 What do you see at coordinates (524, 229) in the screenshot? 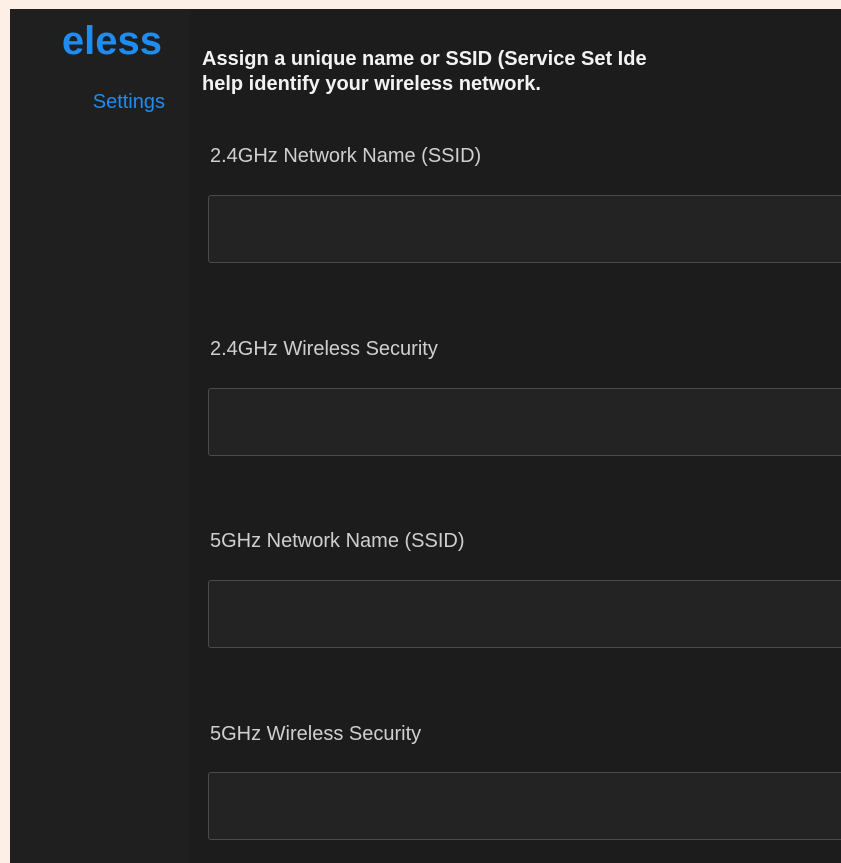
I see `ssid-24ghz-input` at bounding box center [524, 229].